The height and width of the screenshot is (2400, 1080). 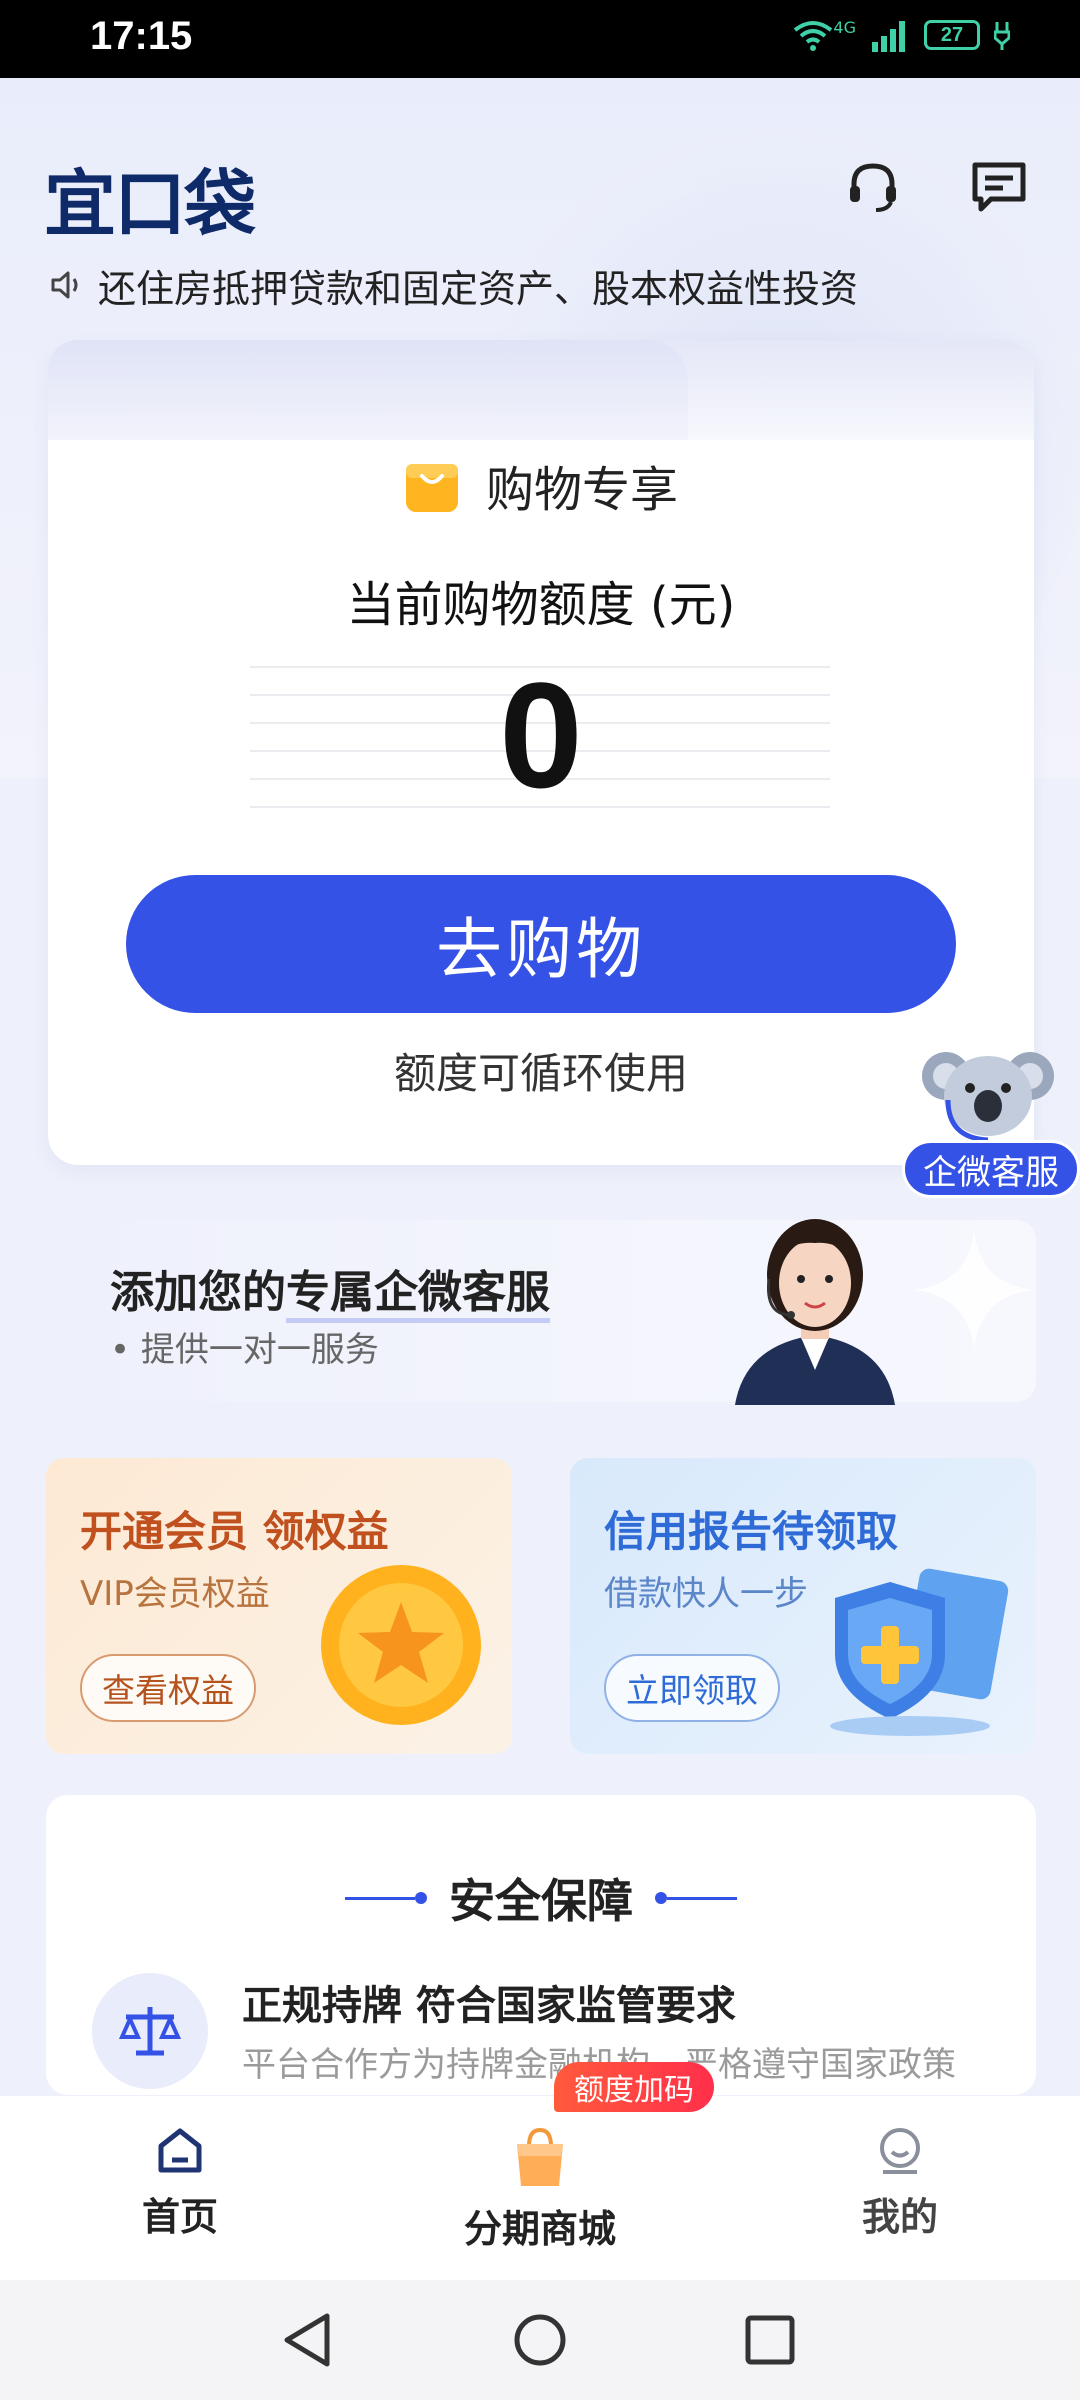 What do you see at coordinates (541, 1945) in the screenshot?
I see `security-section: 安全保障 正规持牌 符合国家监管要求 平台合作方为持牌金融机构，严格遵守国家政策` at bounding box center [541, 1945].